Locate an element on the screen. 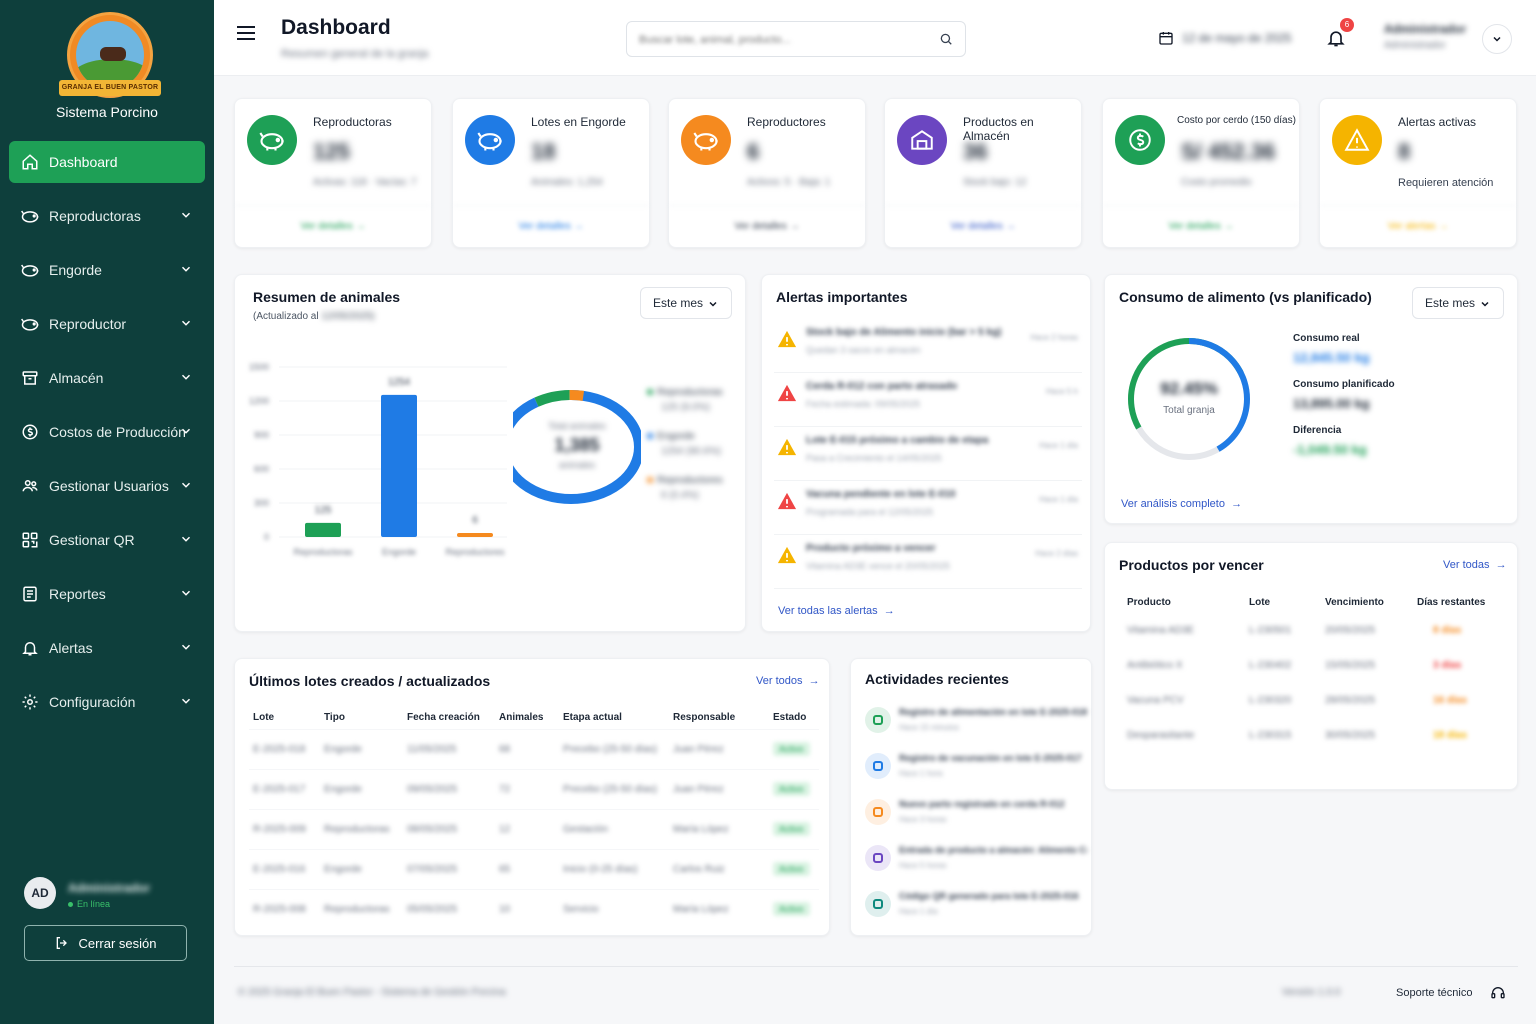 Image resolution: width=1536 pixels, height=1024 pixels. logout-button: Cerrar sesión is located at coordinates (105, 943).